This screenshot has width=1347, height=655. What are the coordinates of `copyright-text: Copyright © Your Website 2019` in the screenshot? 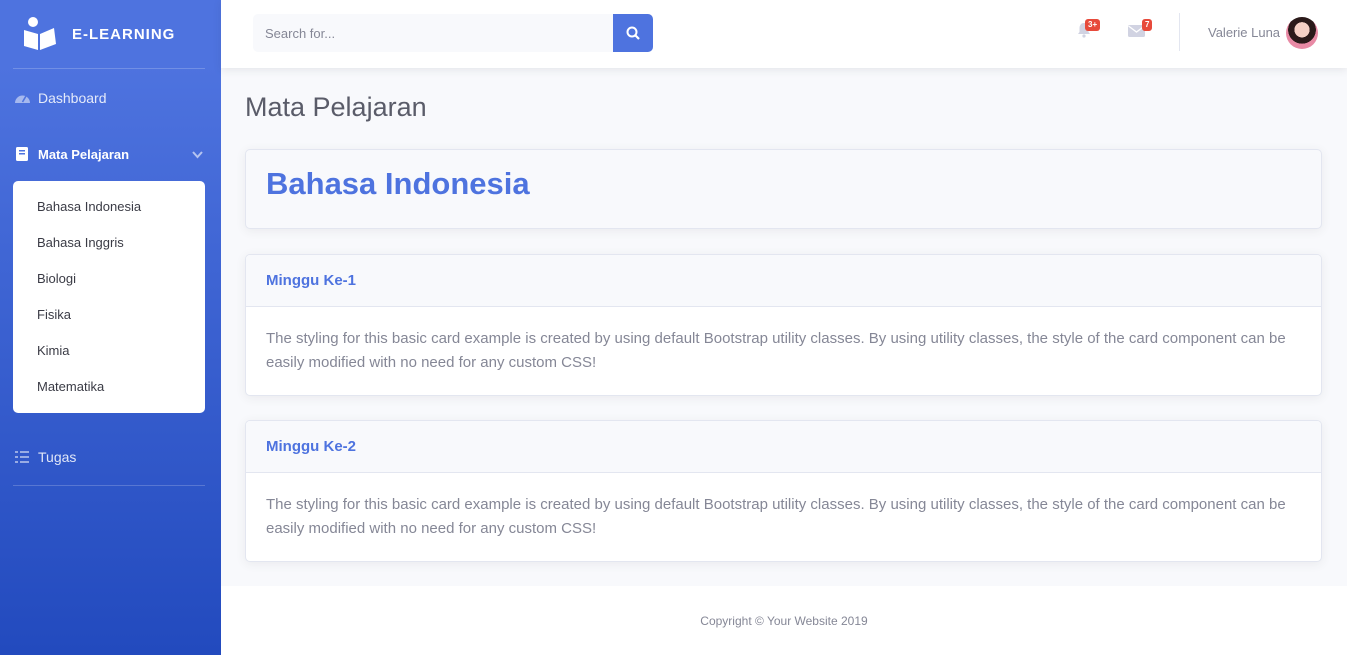 It's located at (784, 620).